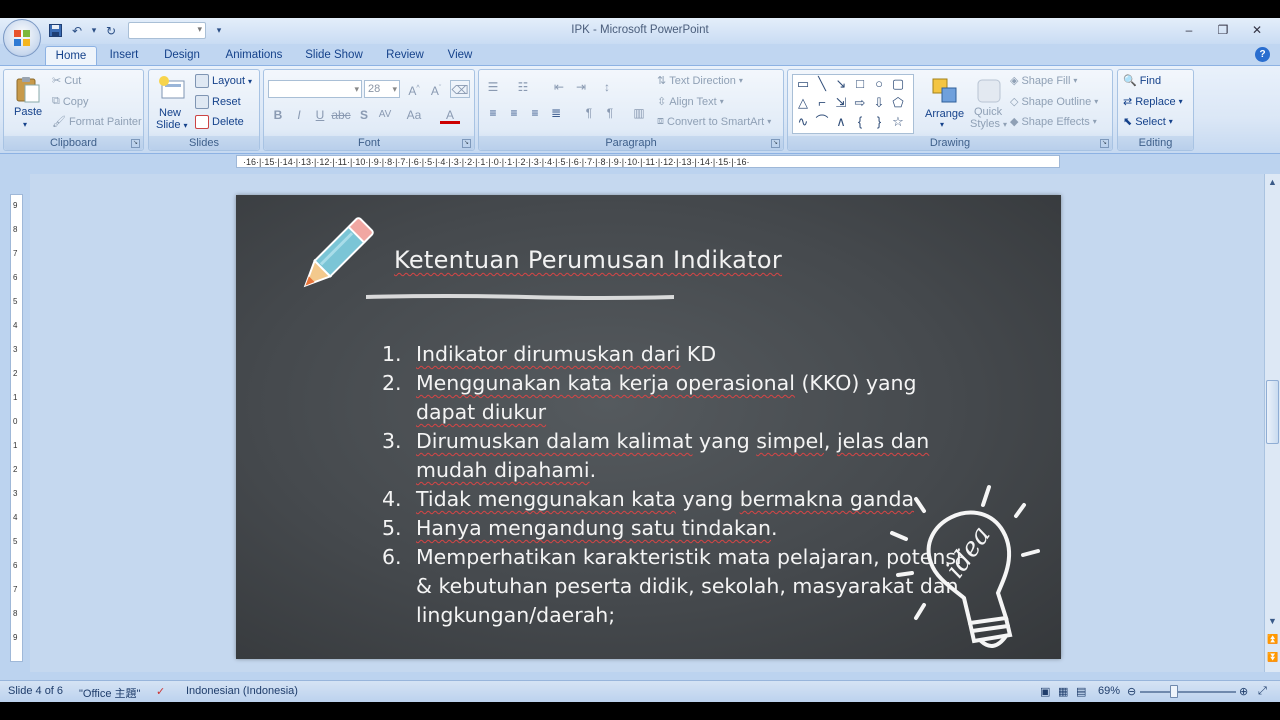 This screenshot has height=720, width=1280. Describe the element at coordinates (803, 122) in the screenshot. I see `scribble-shape-icon: ∿` at that location.